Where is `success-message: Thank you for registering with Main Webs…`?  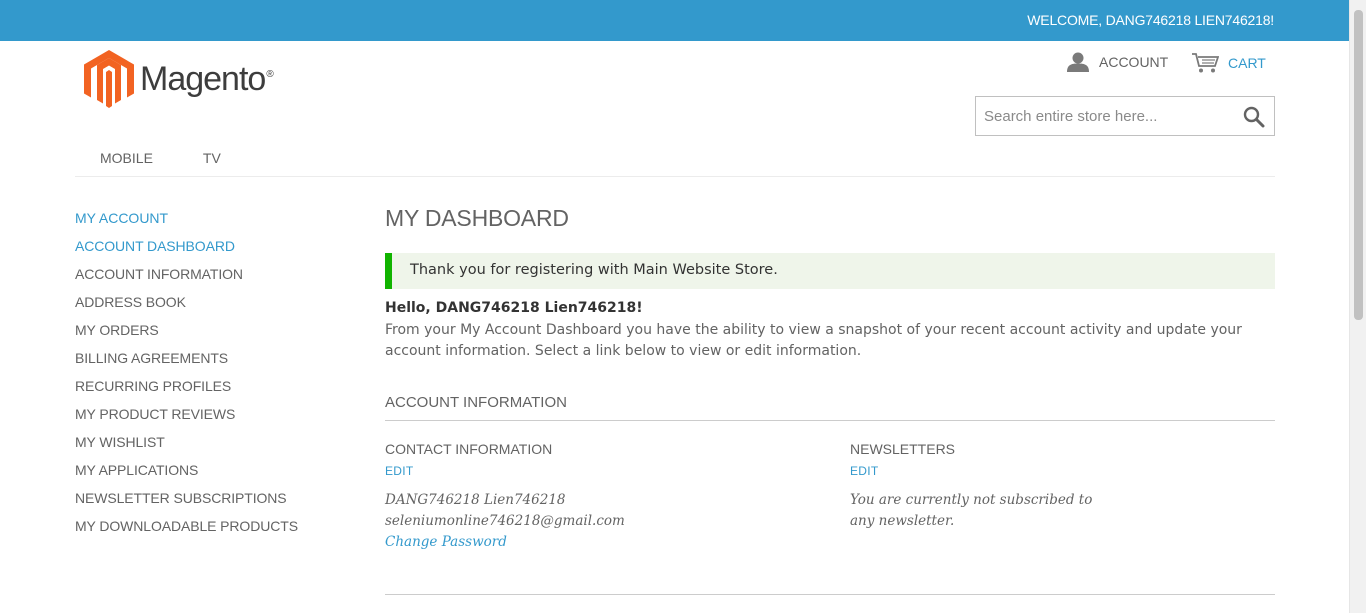 success-message: Thank you for registering with Main Webs… is located at coordinates (830, 271).